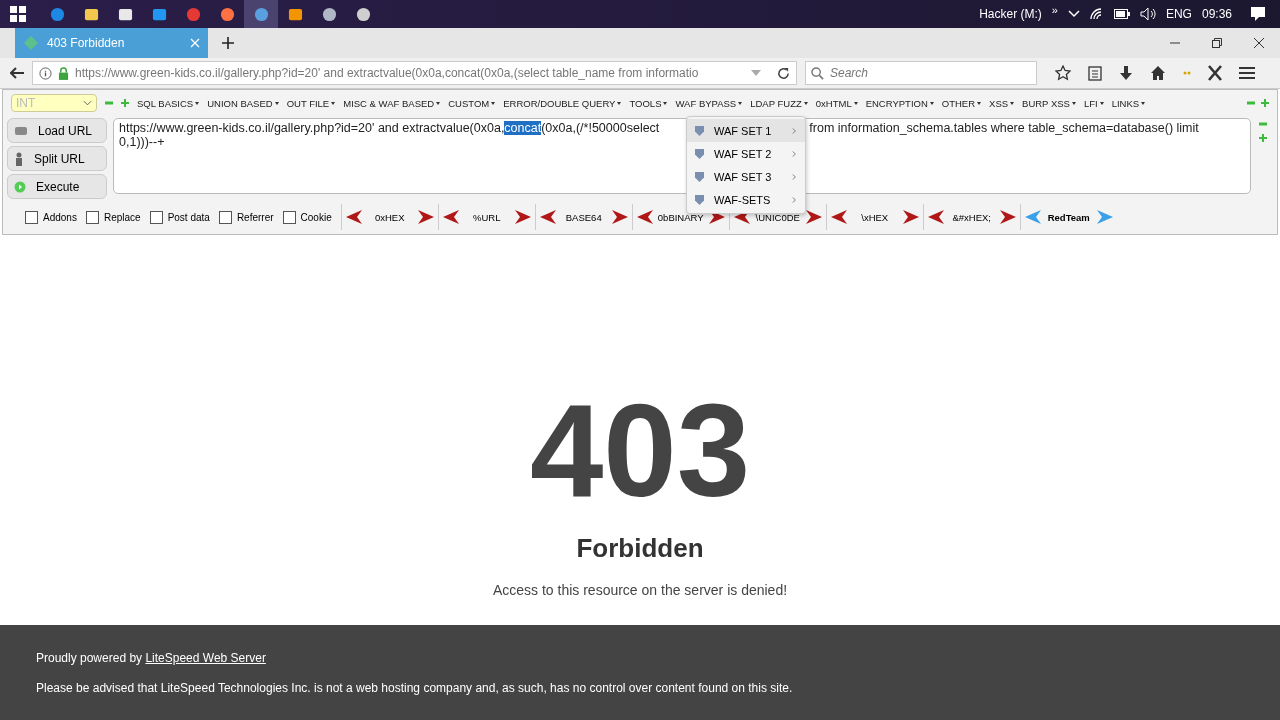 The height and width of the screenshot is (720, 1280). What do you see at coordinates (1178, 14) in the screenshot?
I see `language-indicator: ENG` at bounding box center [1178, 14].